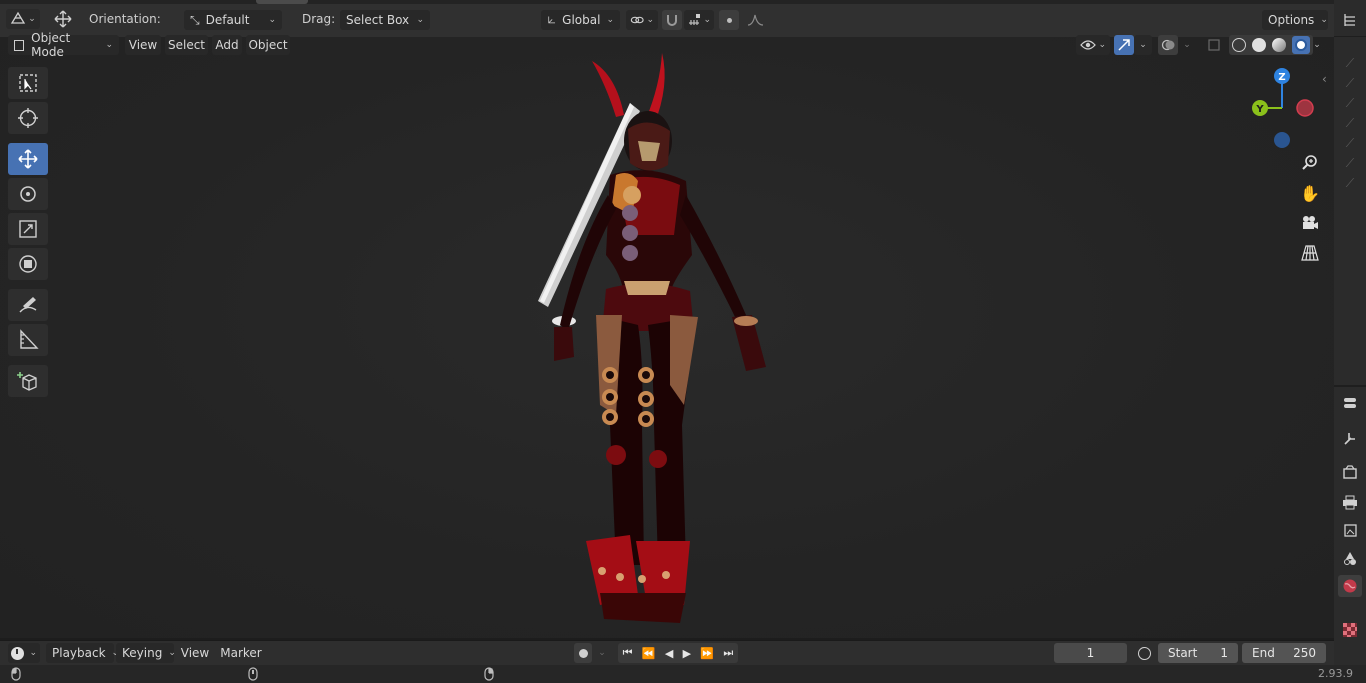 This screenshot has width=1366, height=683. I want to click on menu-select: Select, so click(186, 45).